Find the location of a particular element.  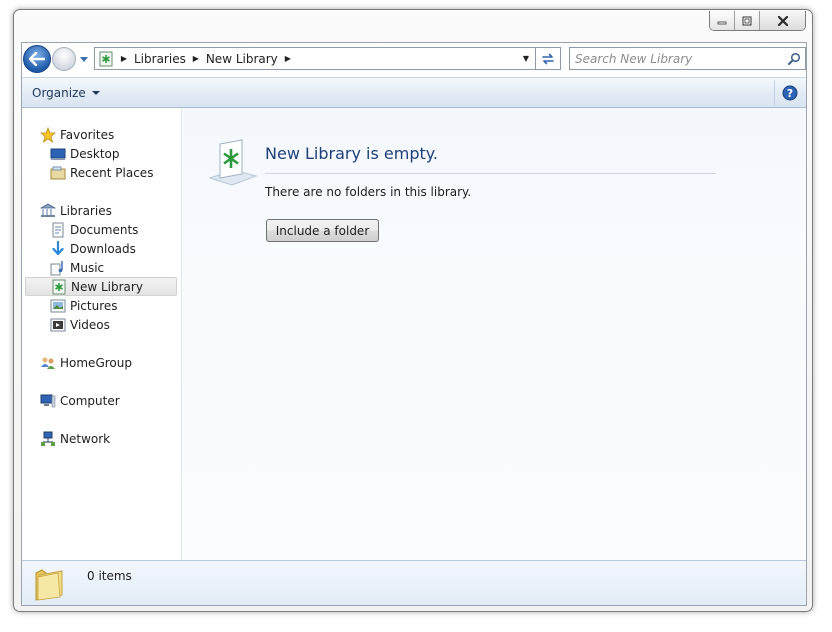

star-icon is located at coordinates (48, 134).